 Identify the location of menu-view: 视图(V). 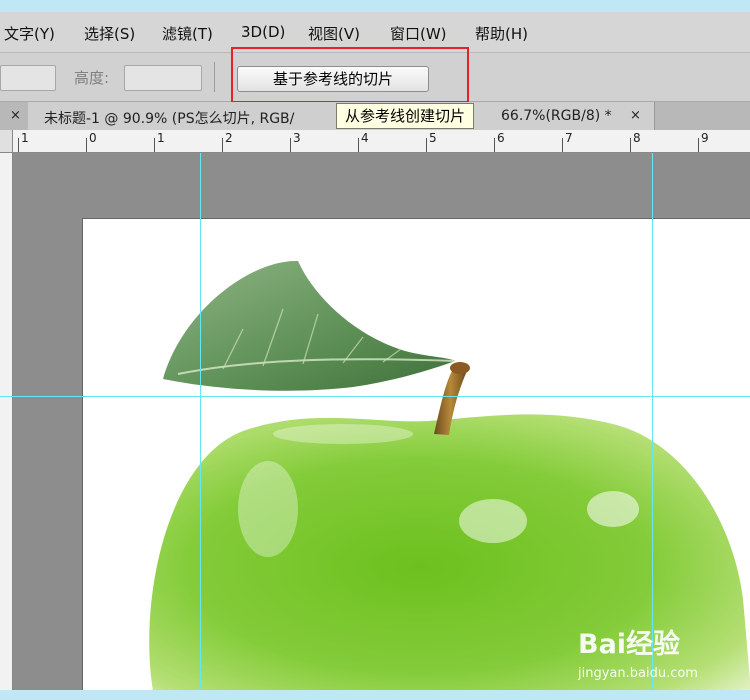
(334, 33).